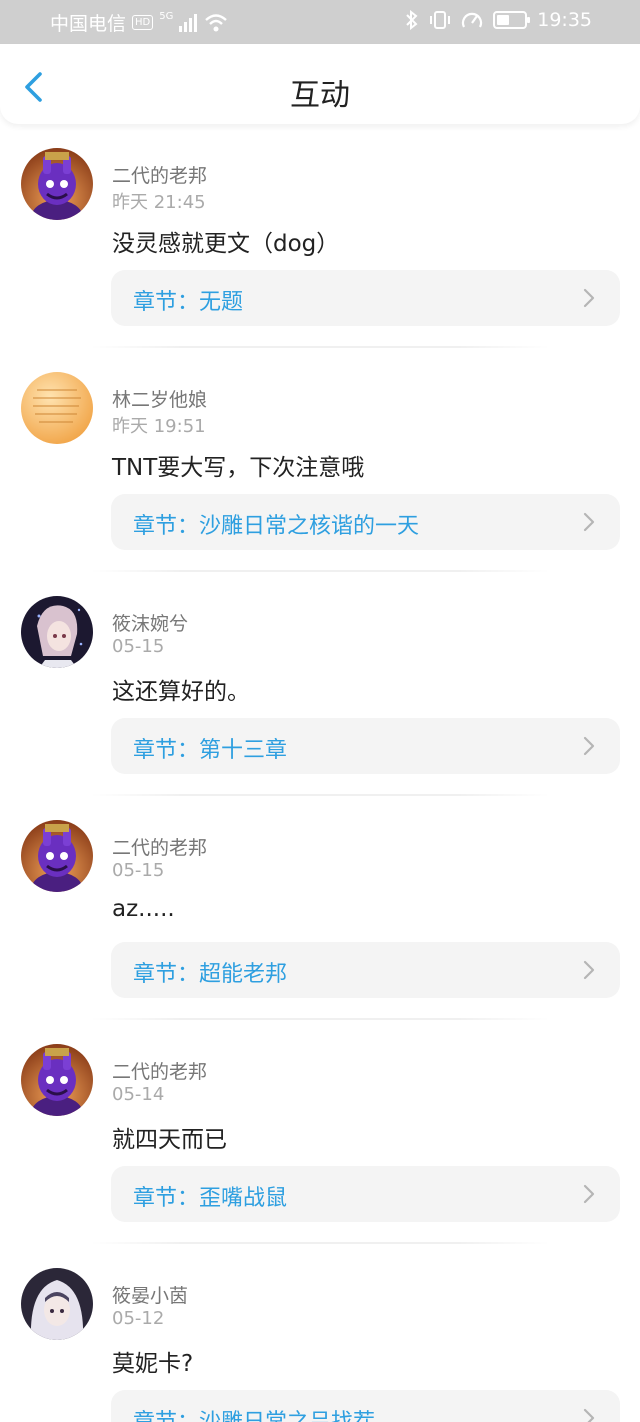 The width and height of the screenshot is (640, 1422). What do you see at coordinates (169, 1140) in the screenshot?
I see `comment-text: 就四天而已` at bounding box center [169, 1140].